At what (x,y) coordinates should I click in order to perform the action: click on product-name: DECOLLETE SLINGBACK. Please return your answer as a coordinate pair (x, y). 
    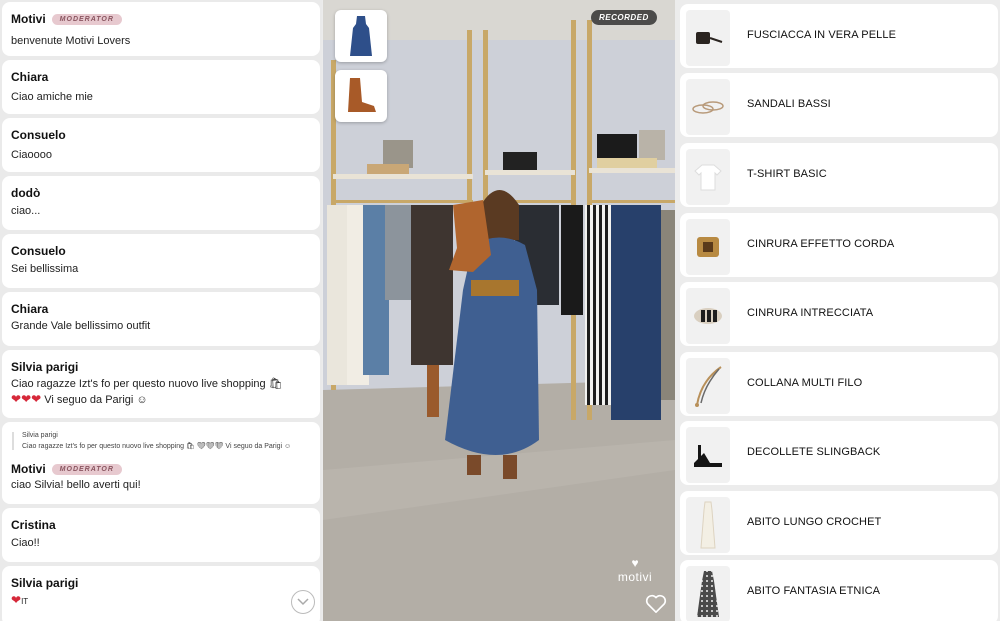
    Looking at the image, I should click on (814, 452).